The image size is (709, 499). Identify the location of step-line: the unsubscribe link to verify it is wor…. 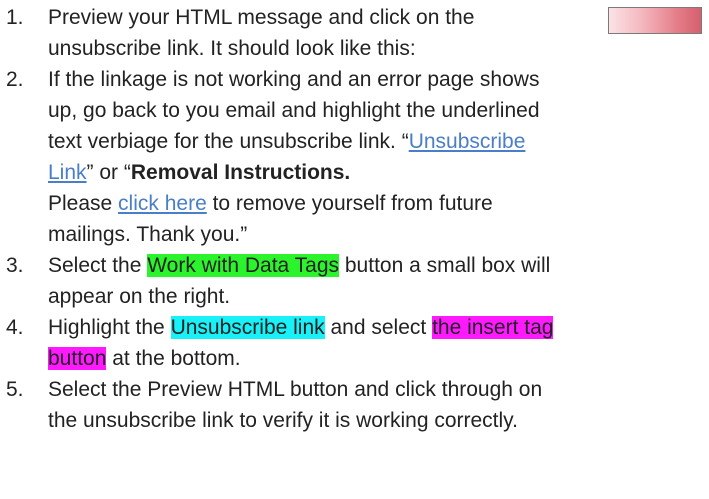
(283, 420).